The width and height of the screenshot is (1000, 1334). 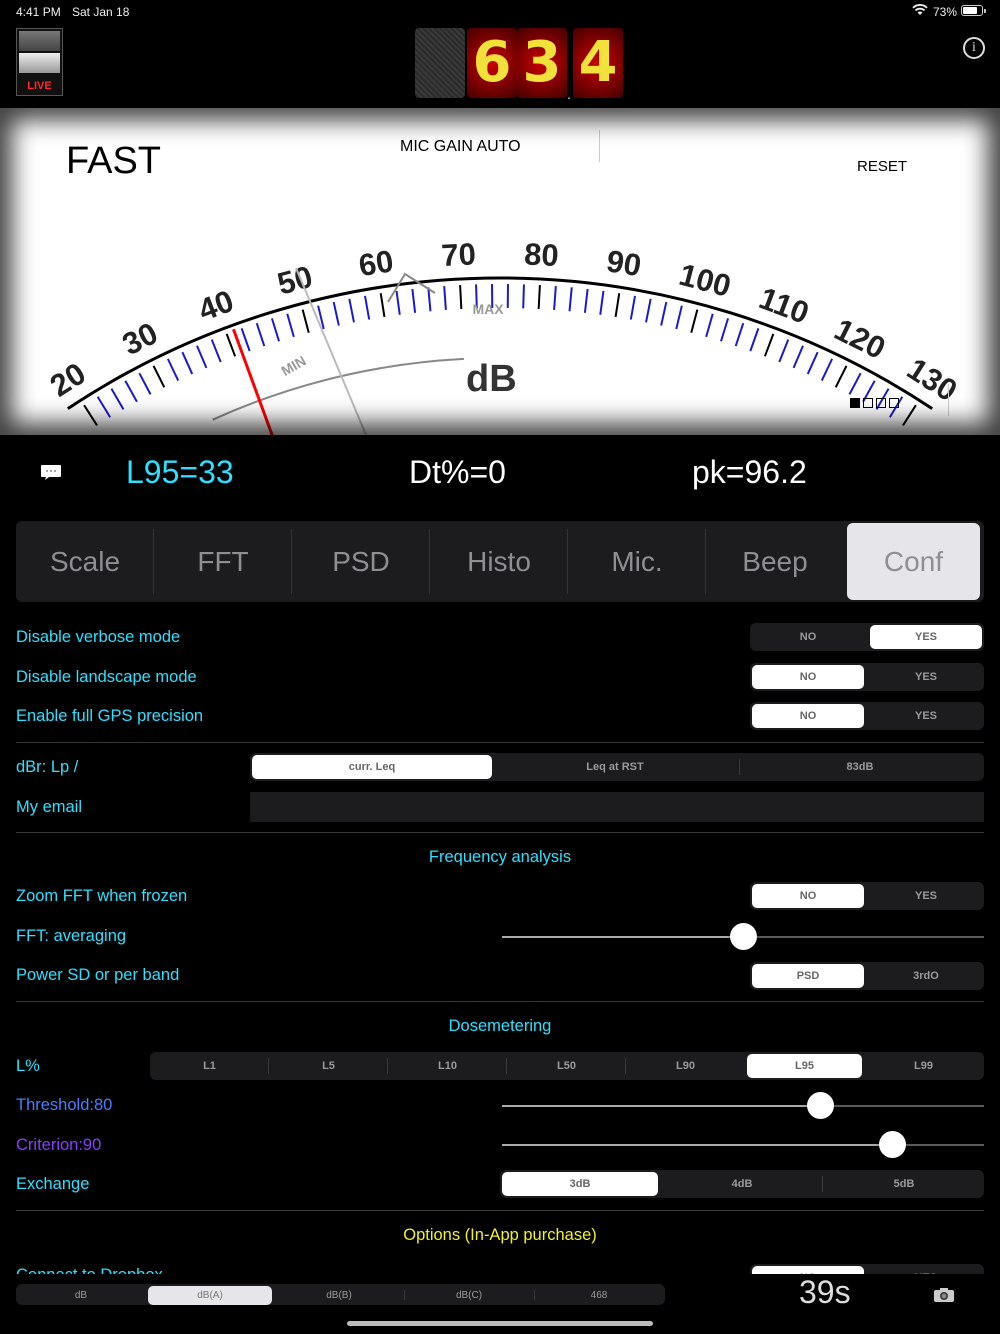 I want to click on email-field, so click(x=617, y=807).